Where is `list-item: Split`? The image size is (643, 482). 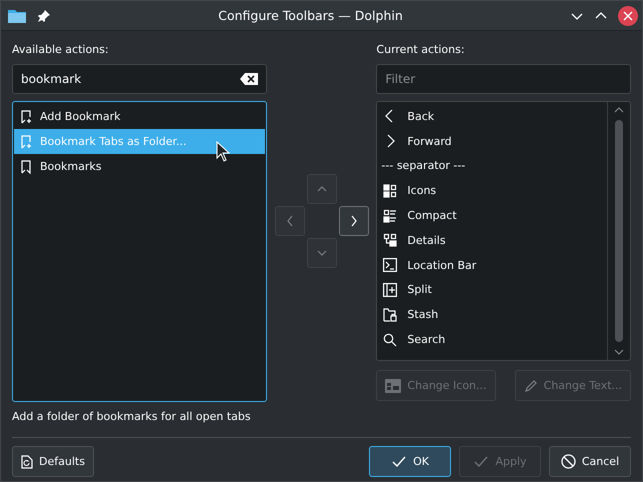 list-item: Split is located at coordinates (492, 290).